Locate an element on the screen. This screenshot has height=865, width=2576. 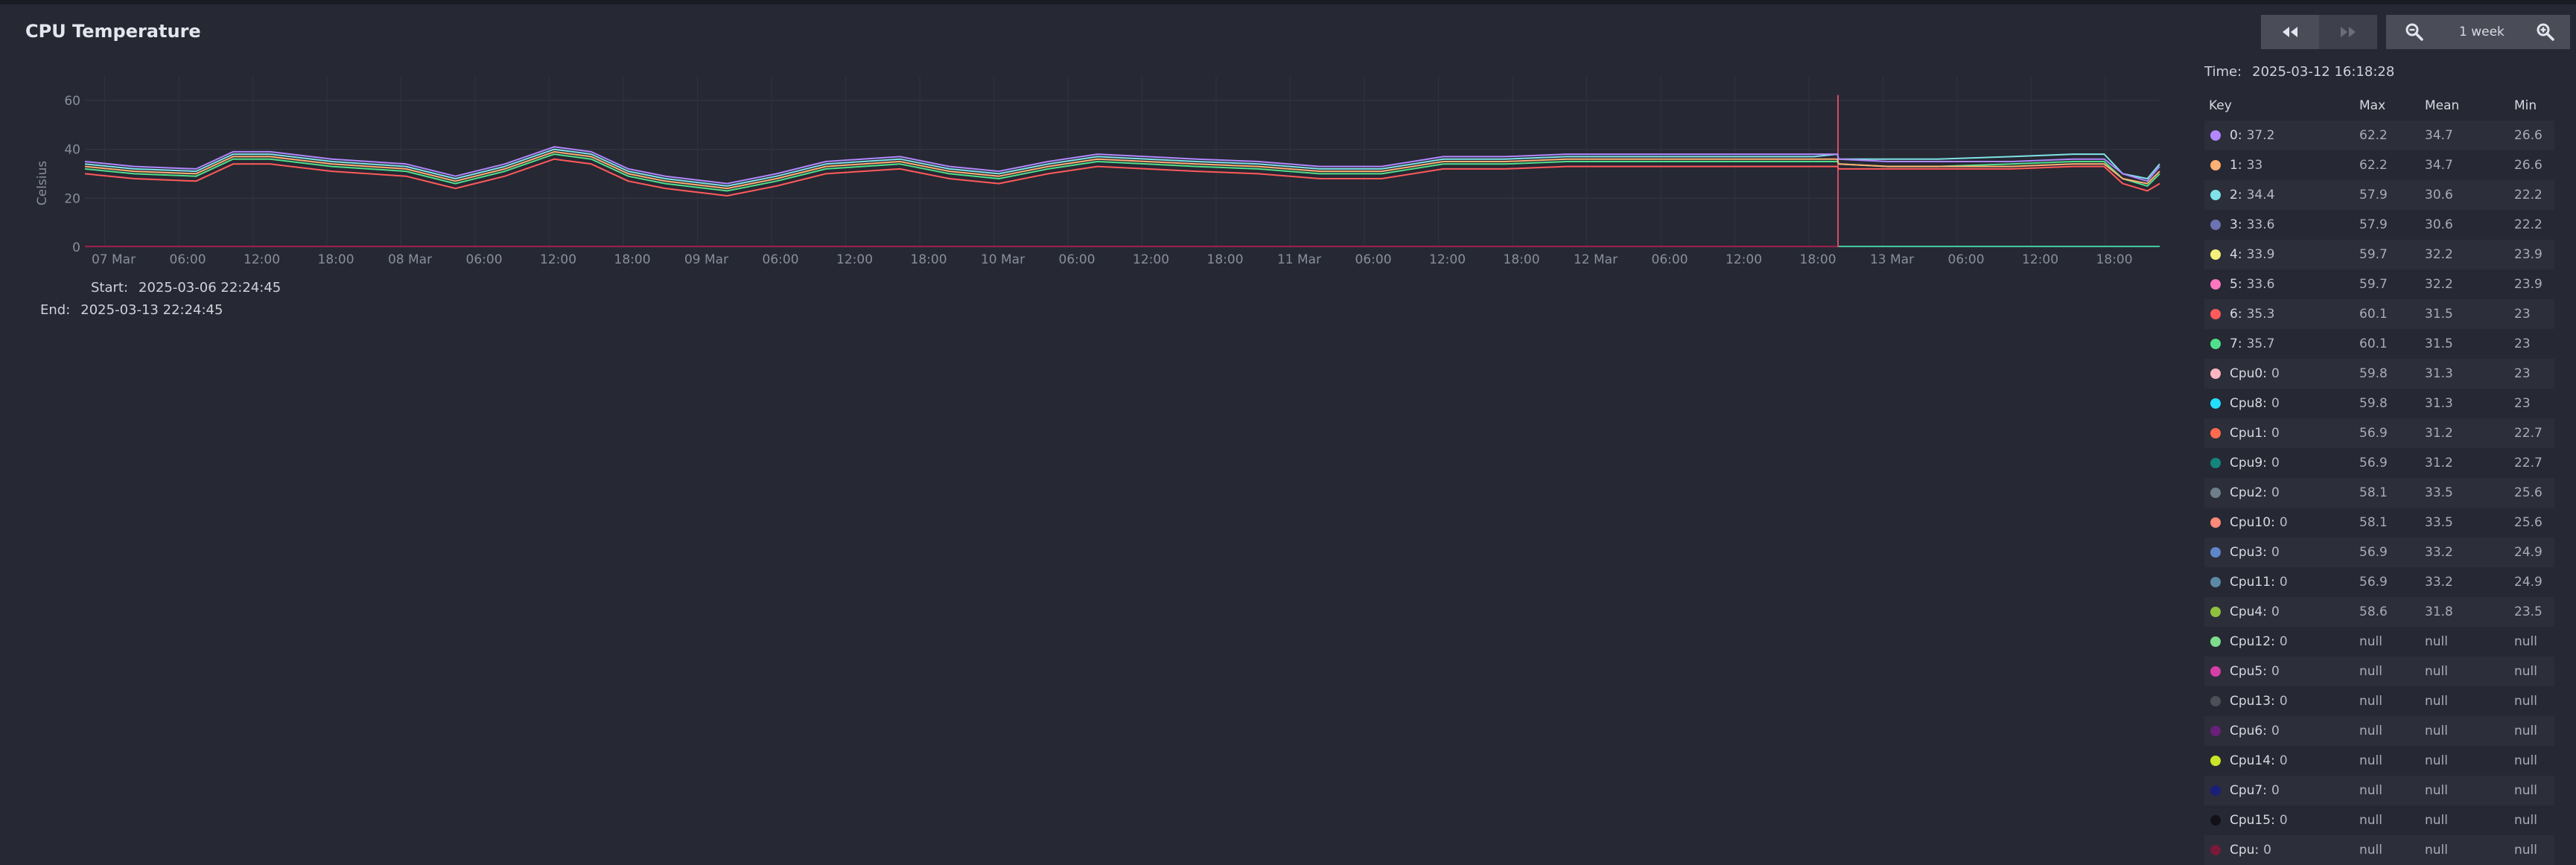
legend-row: Cpu11:0 56.9 33.2 24.9 is located at coordinates (2379, 582).